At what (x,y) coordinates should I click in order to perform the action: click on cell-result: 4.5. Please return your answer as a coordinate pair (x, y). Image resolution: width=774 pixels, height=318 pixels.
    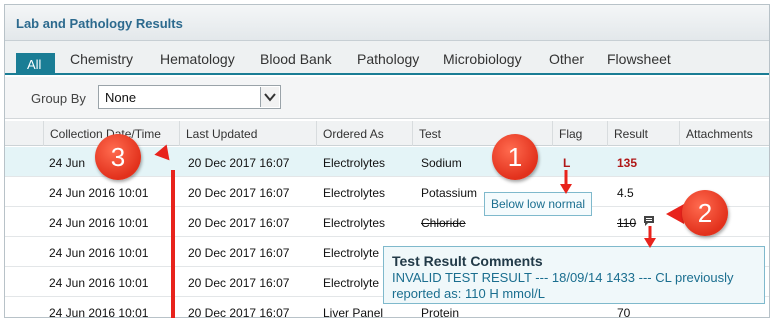
    Looking at the image, I should click on (625, 193).